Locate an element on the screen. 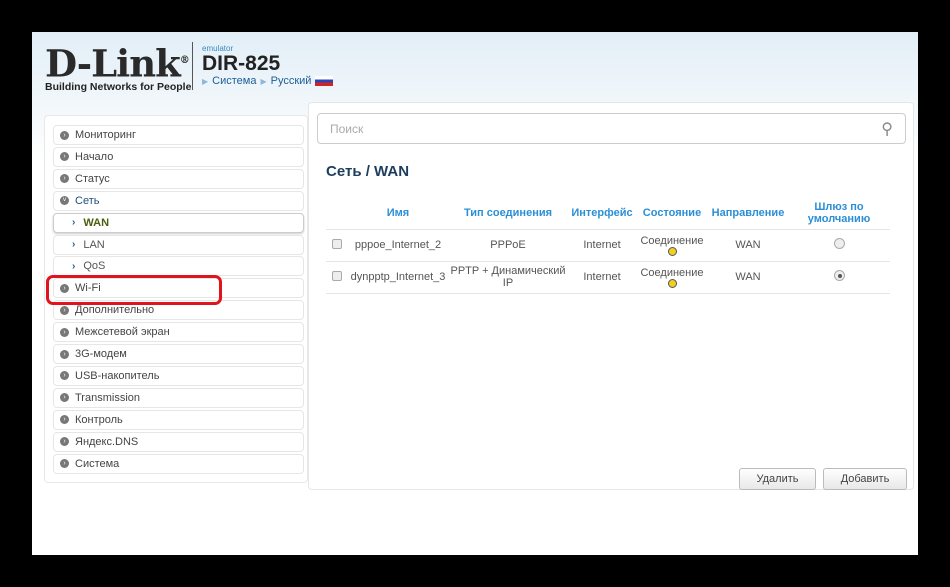 The width and height of the screenshot is (950, 587). sidebar-item-14: › Яндекс.DNS is located at coordinates (178, 441).